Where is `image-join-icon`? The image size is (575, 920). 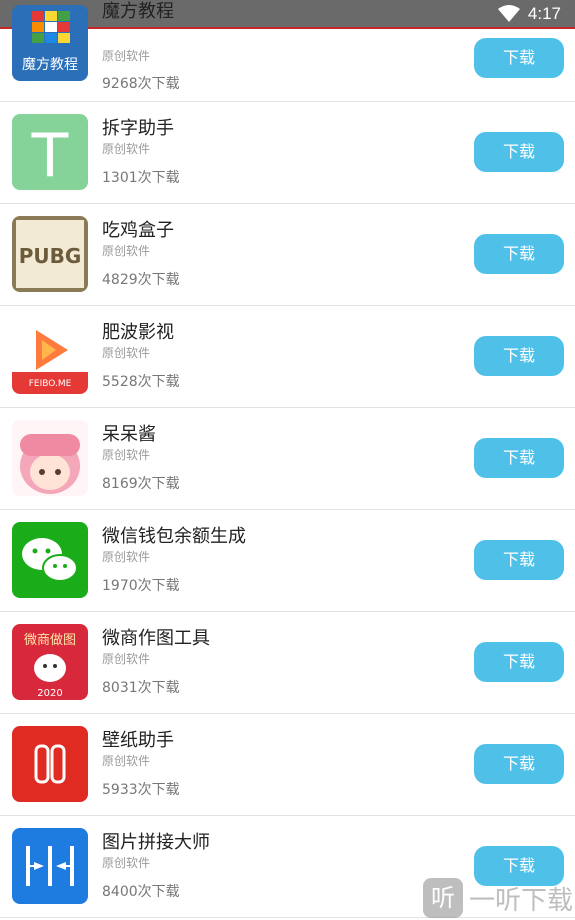 image-join-icon is located at coordinates (50, 866).